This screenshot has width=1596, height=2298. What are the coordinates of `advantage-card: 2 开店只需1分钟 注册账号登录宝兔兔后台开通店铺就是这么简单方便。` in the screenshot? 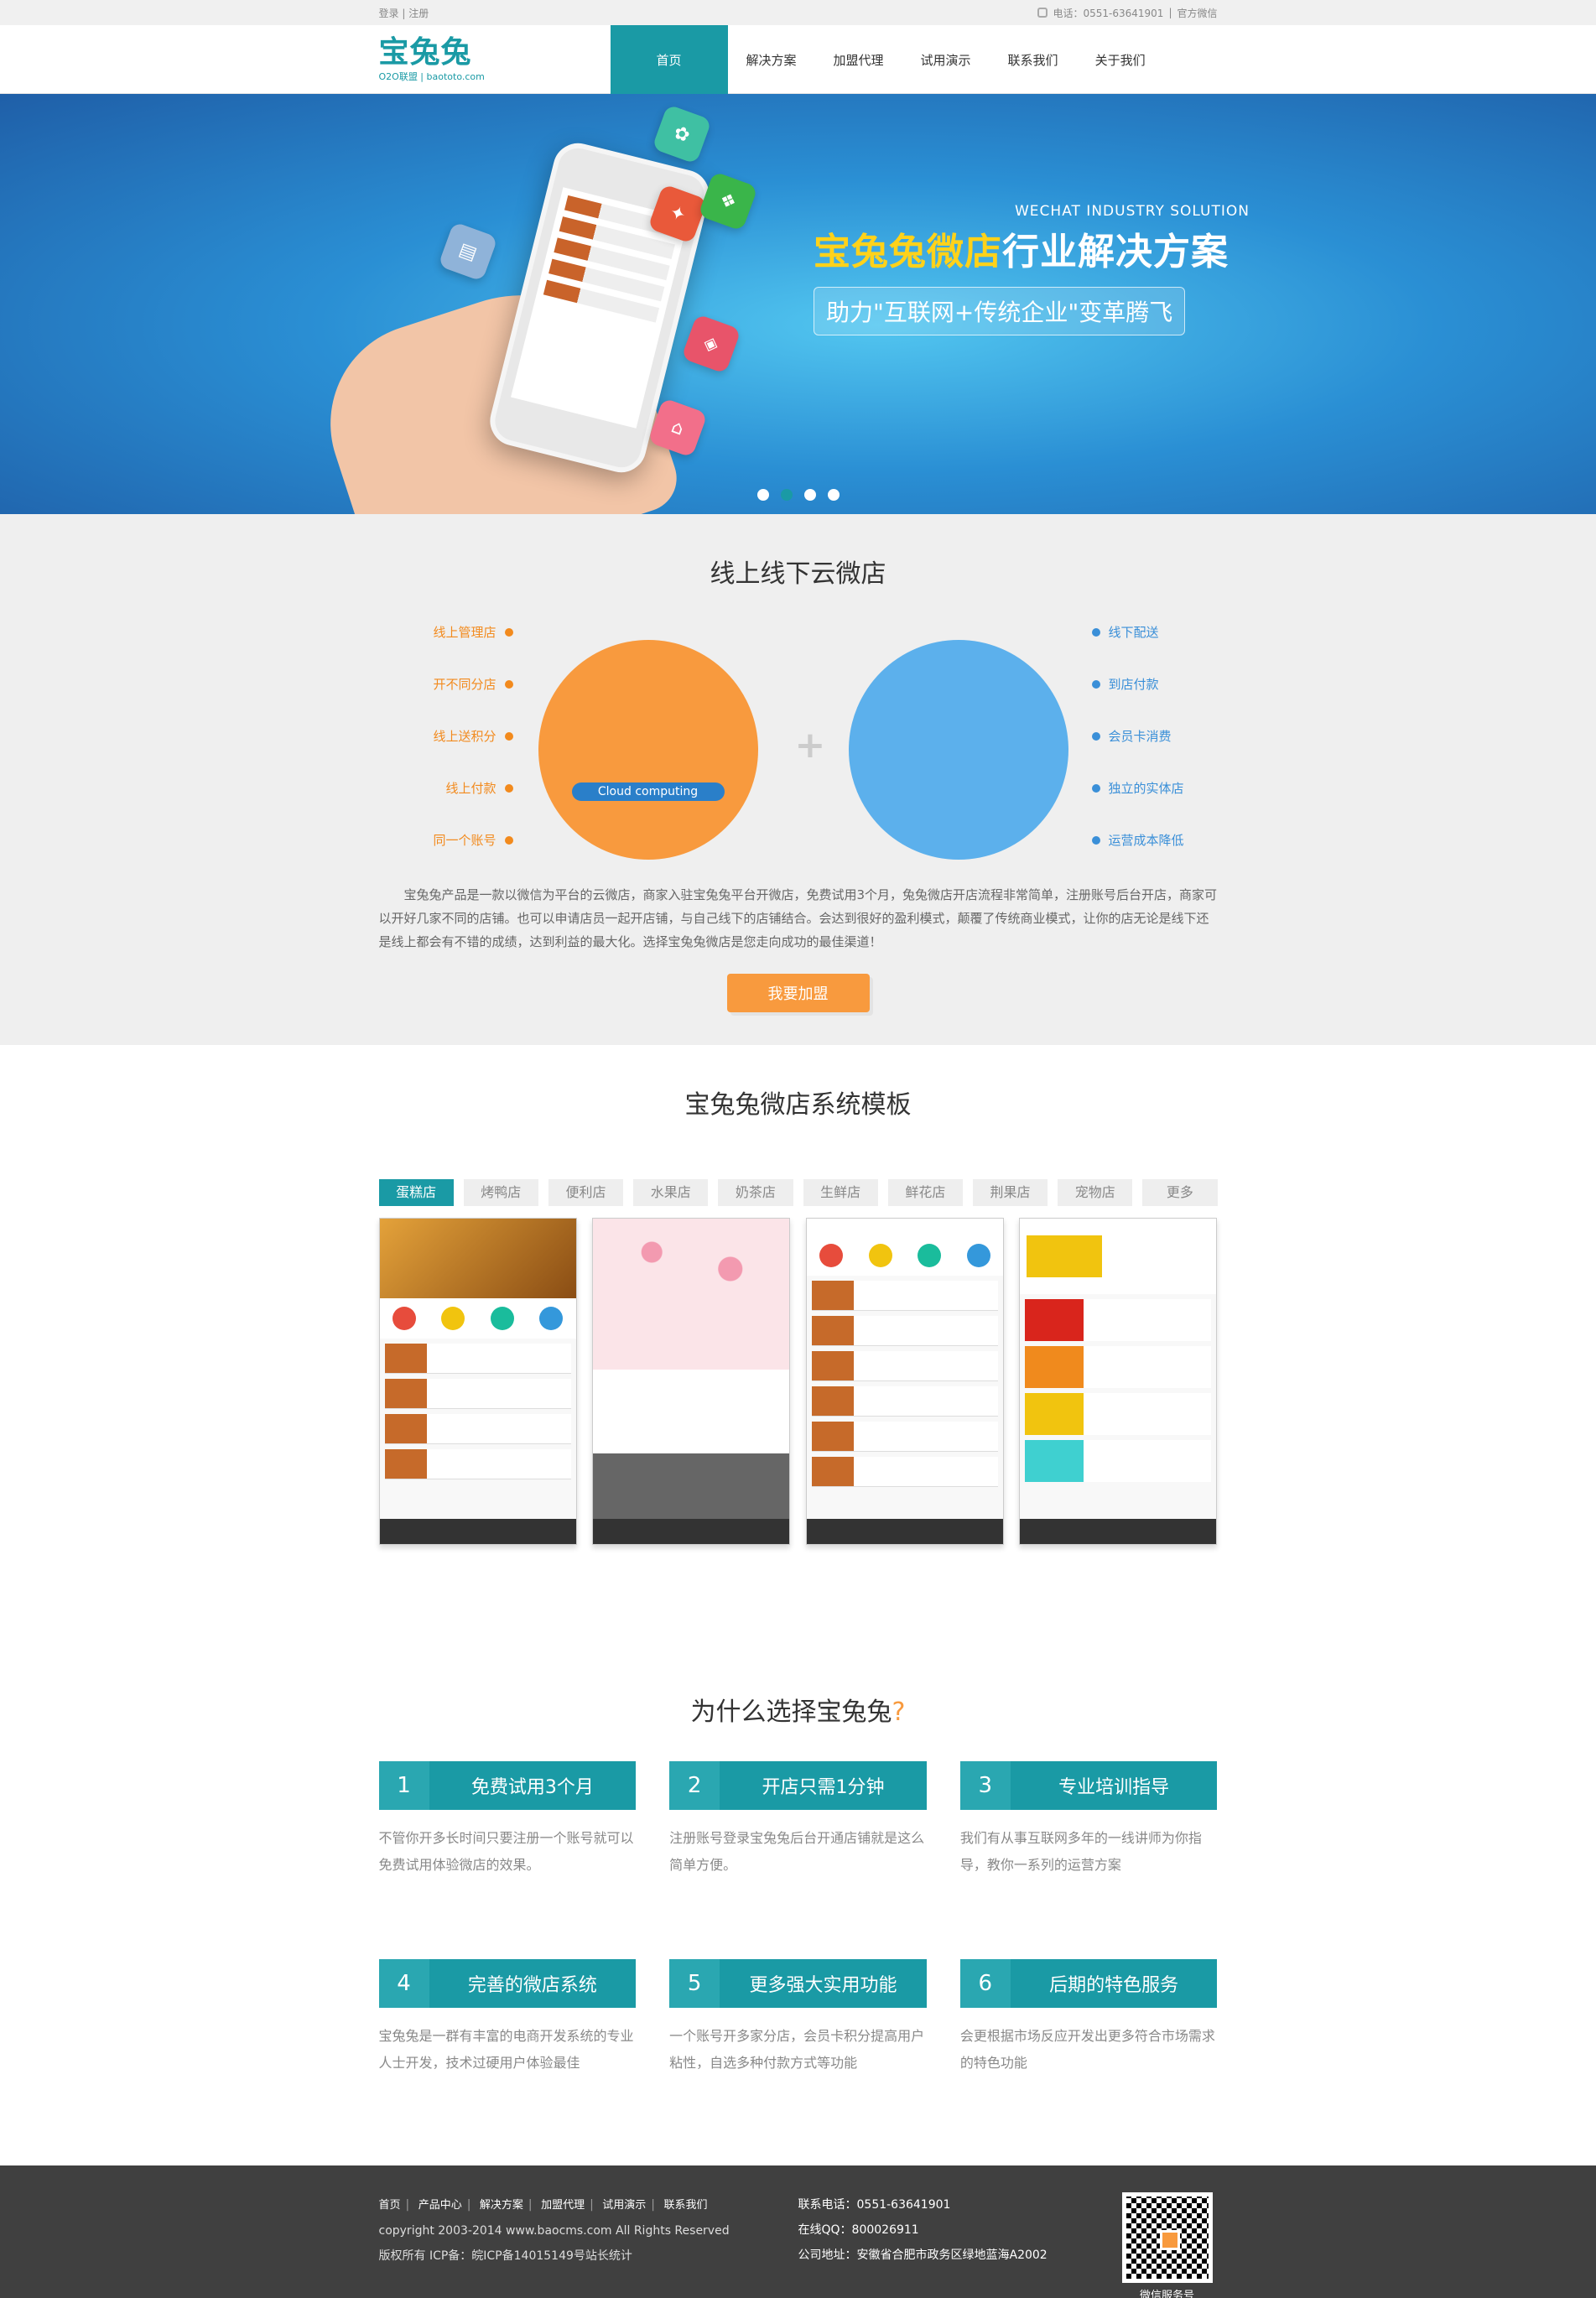 It's located at (798, 1820).